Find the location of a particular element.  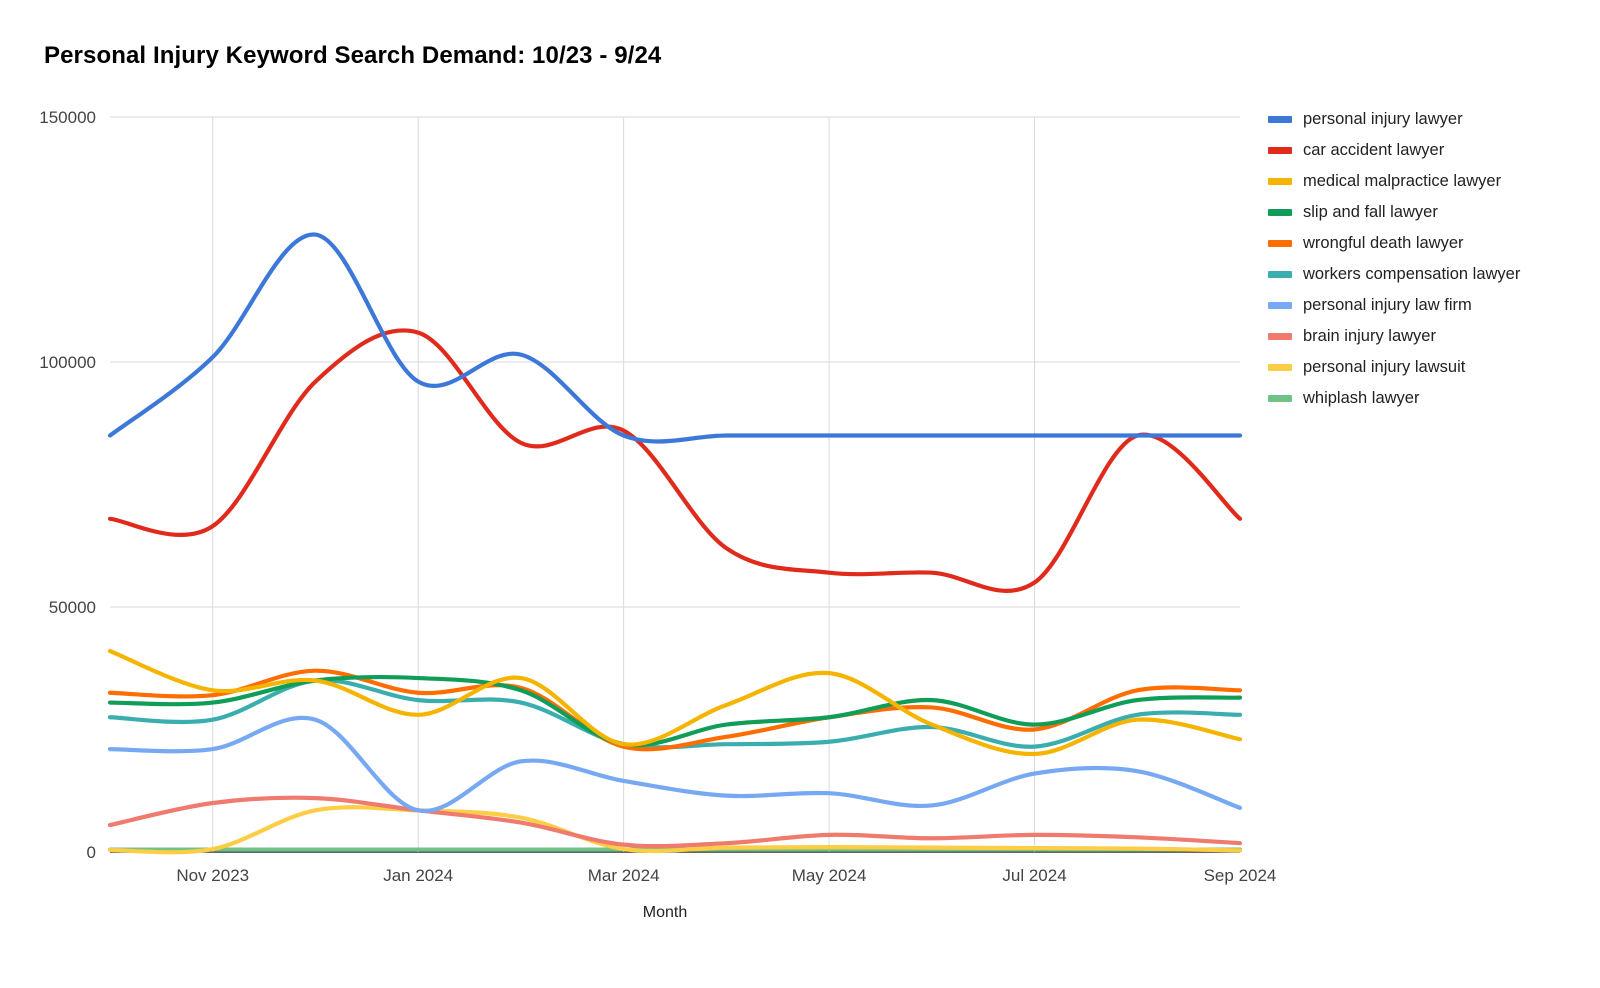

x-axis-tick-label: Jul 2024 is located at coordinates (1034, 875).